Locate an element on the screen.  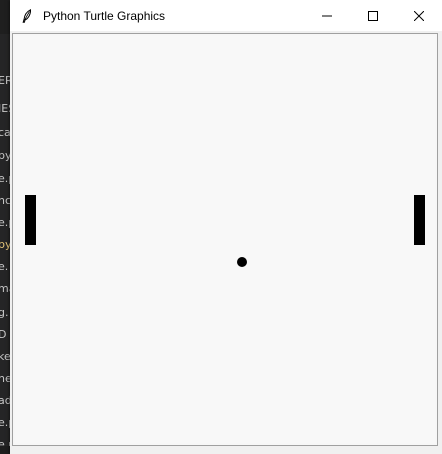
window-controls is located at coordinates (373, 15).